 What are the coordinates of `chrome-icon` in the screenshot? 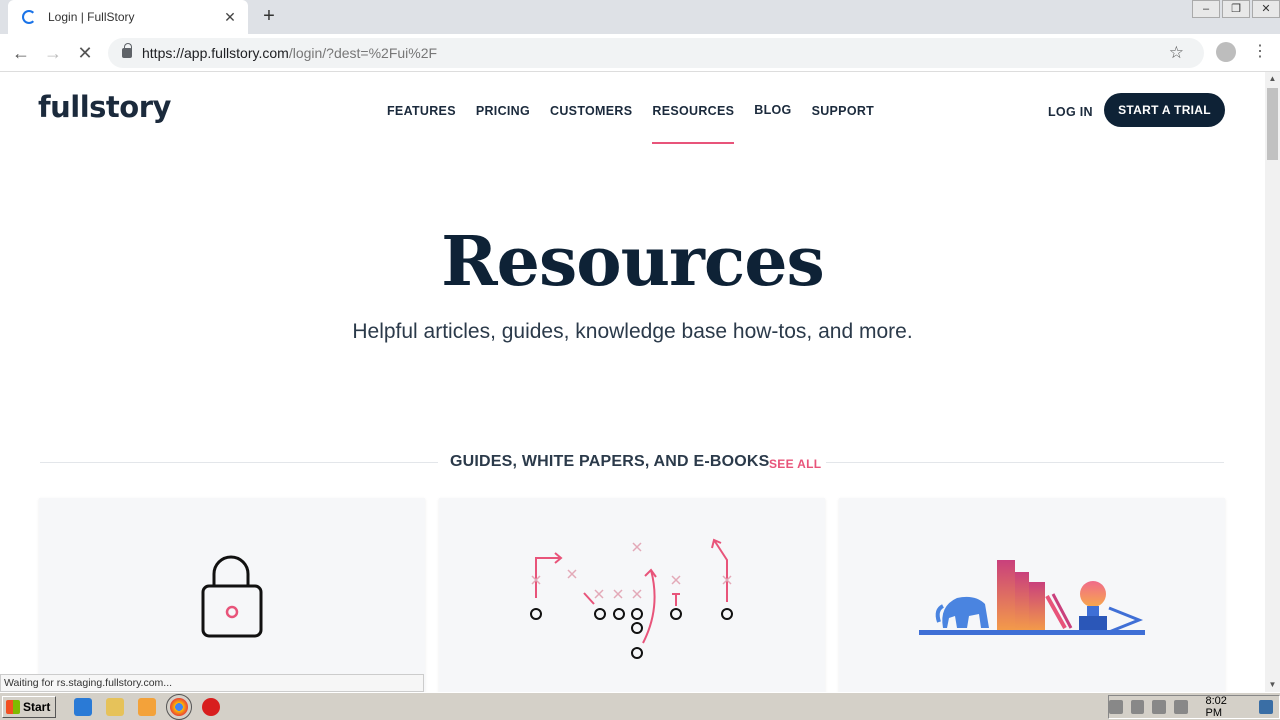 It's located at (179, 706).